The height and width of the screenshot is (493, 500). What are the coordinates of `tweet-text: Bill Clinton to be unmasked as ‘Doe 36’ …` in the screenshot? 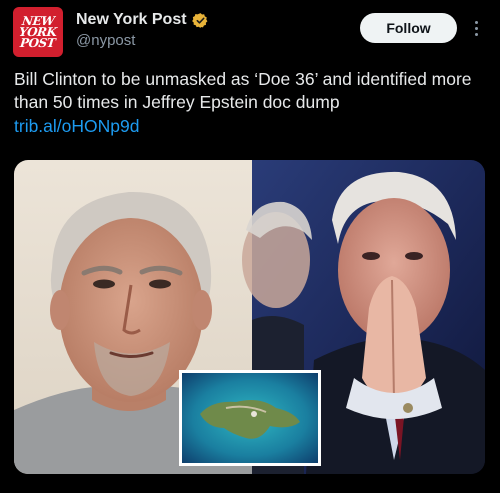 It's located at (243, 90).